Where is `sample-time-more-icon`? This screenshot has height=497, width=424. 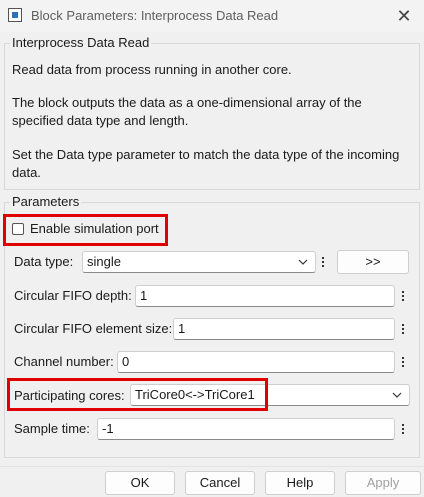 sample-time-more-icon is located at coordinates (403, 429).